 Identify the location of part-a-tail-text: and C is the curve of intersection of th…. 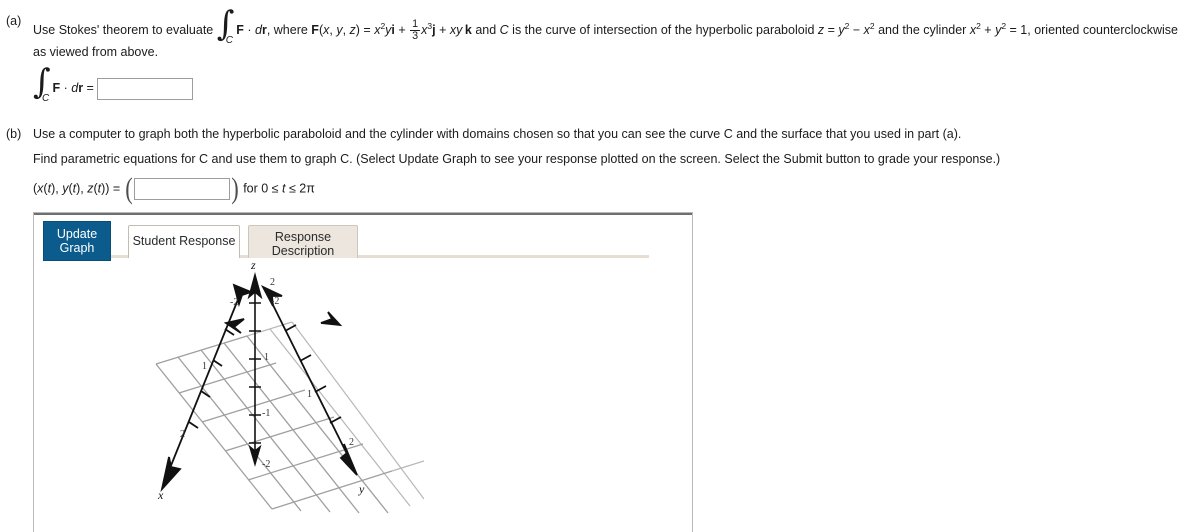
(827, 28).